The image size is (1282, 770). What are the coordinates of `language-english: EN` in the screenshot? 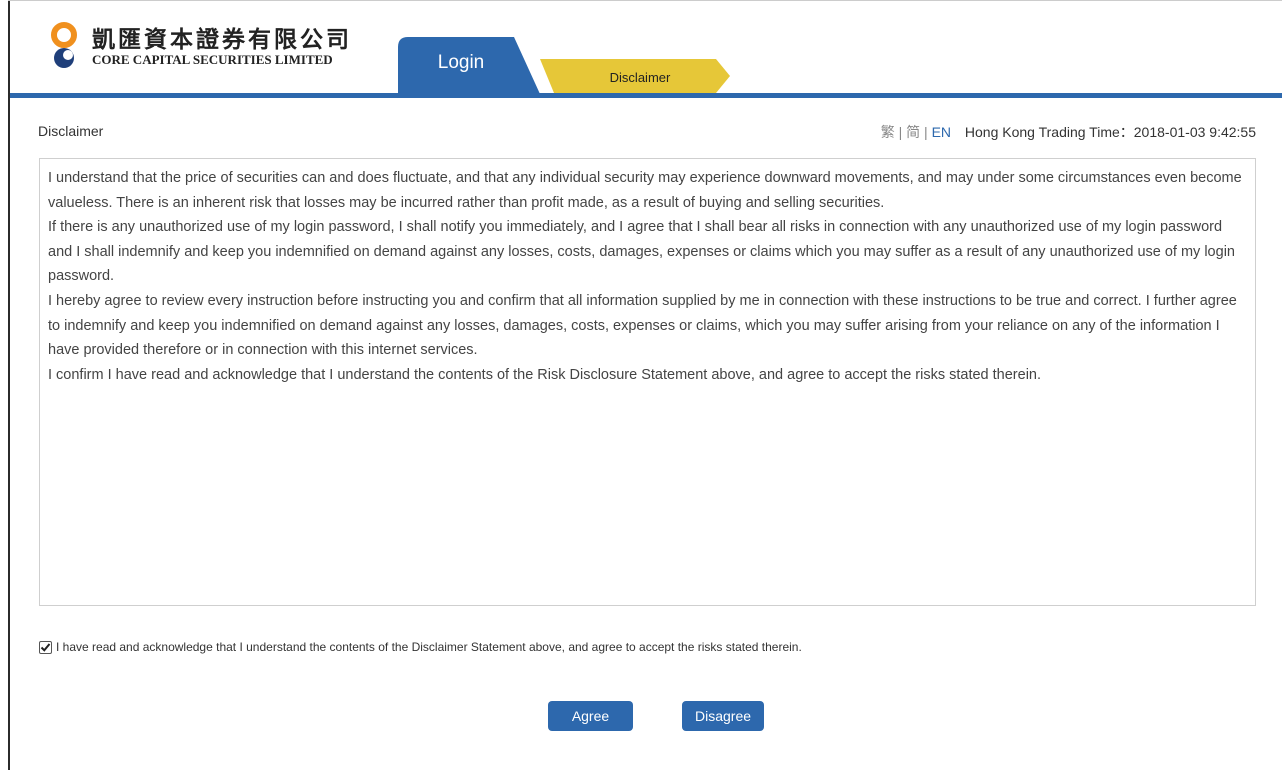 It's located at (941, 132).